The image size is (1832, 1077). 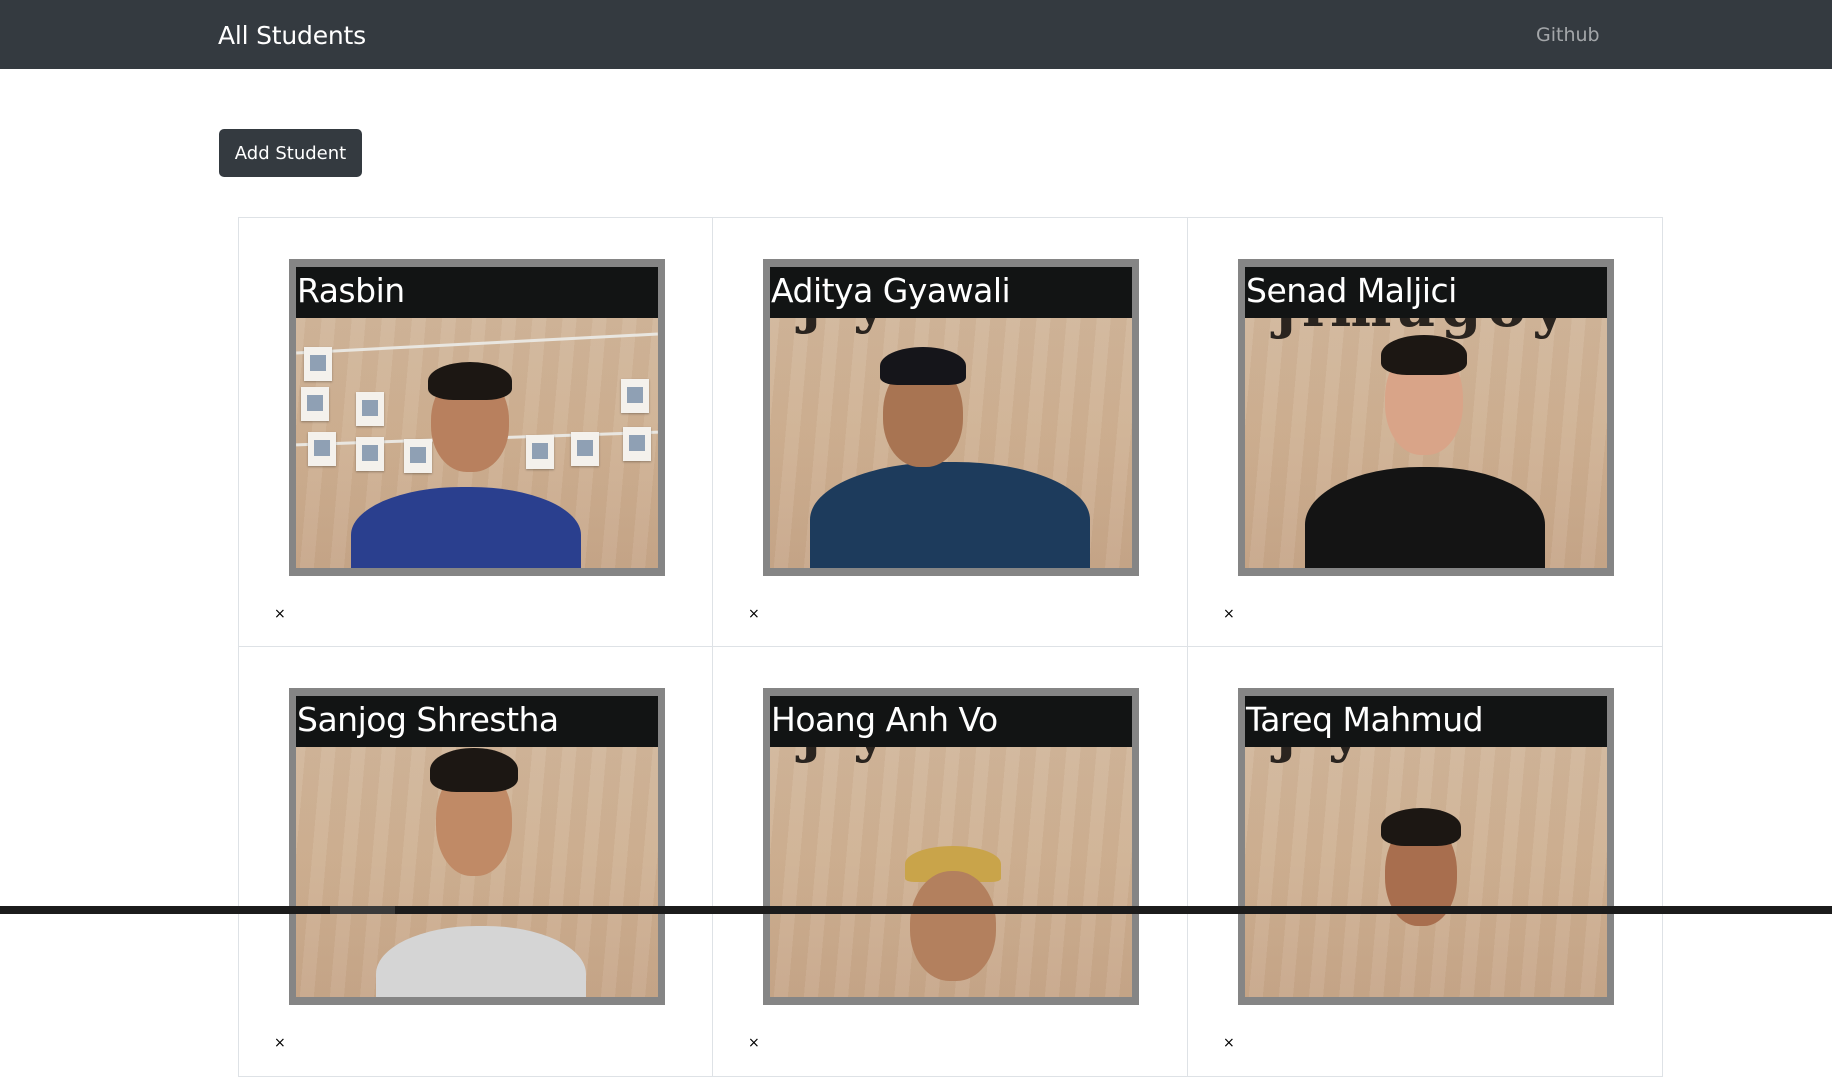 I want to click on student-card: jimagoy Senad Maljici ×, so click(x=1425, y=432).